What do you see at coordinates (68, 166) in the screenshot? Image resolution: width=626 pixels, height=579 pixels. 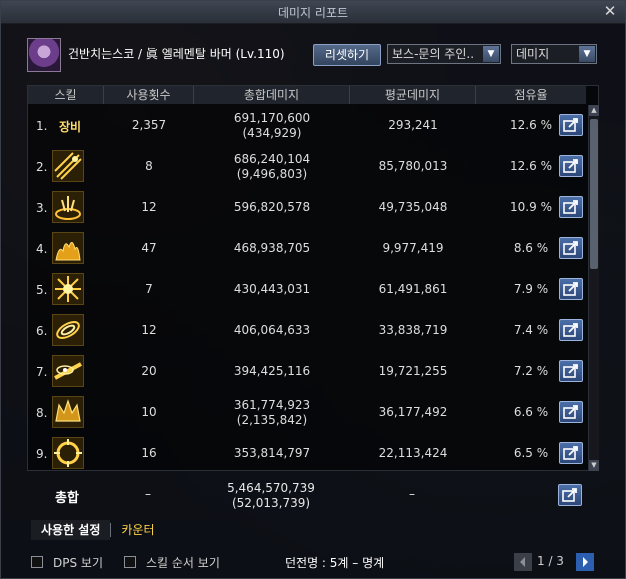 I see `lightning-streak-icon` at bounding box center [68, 166].